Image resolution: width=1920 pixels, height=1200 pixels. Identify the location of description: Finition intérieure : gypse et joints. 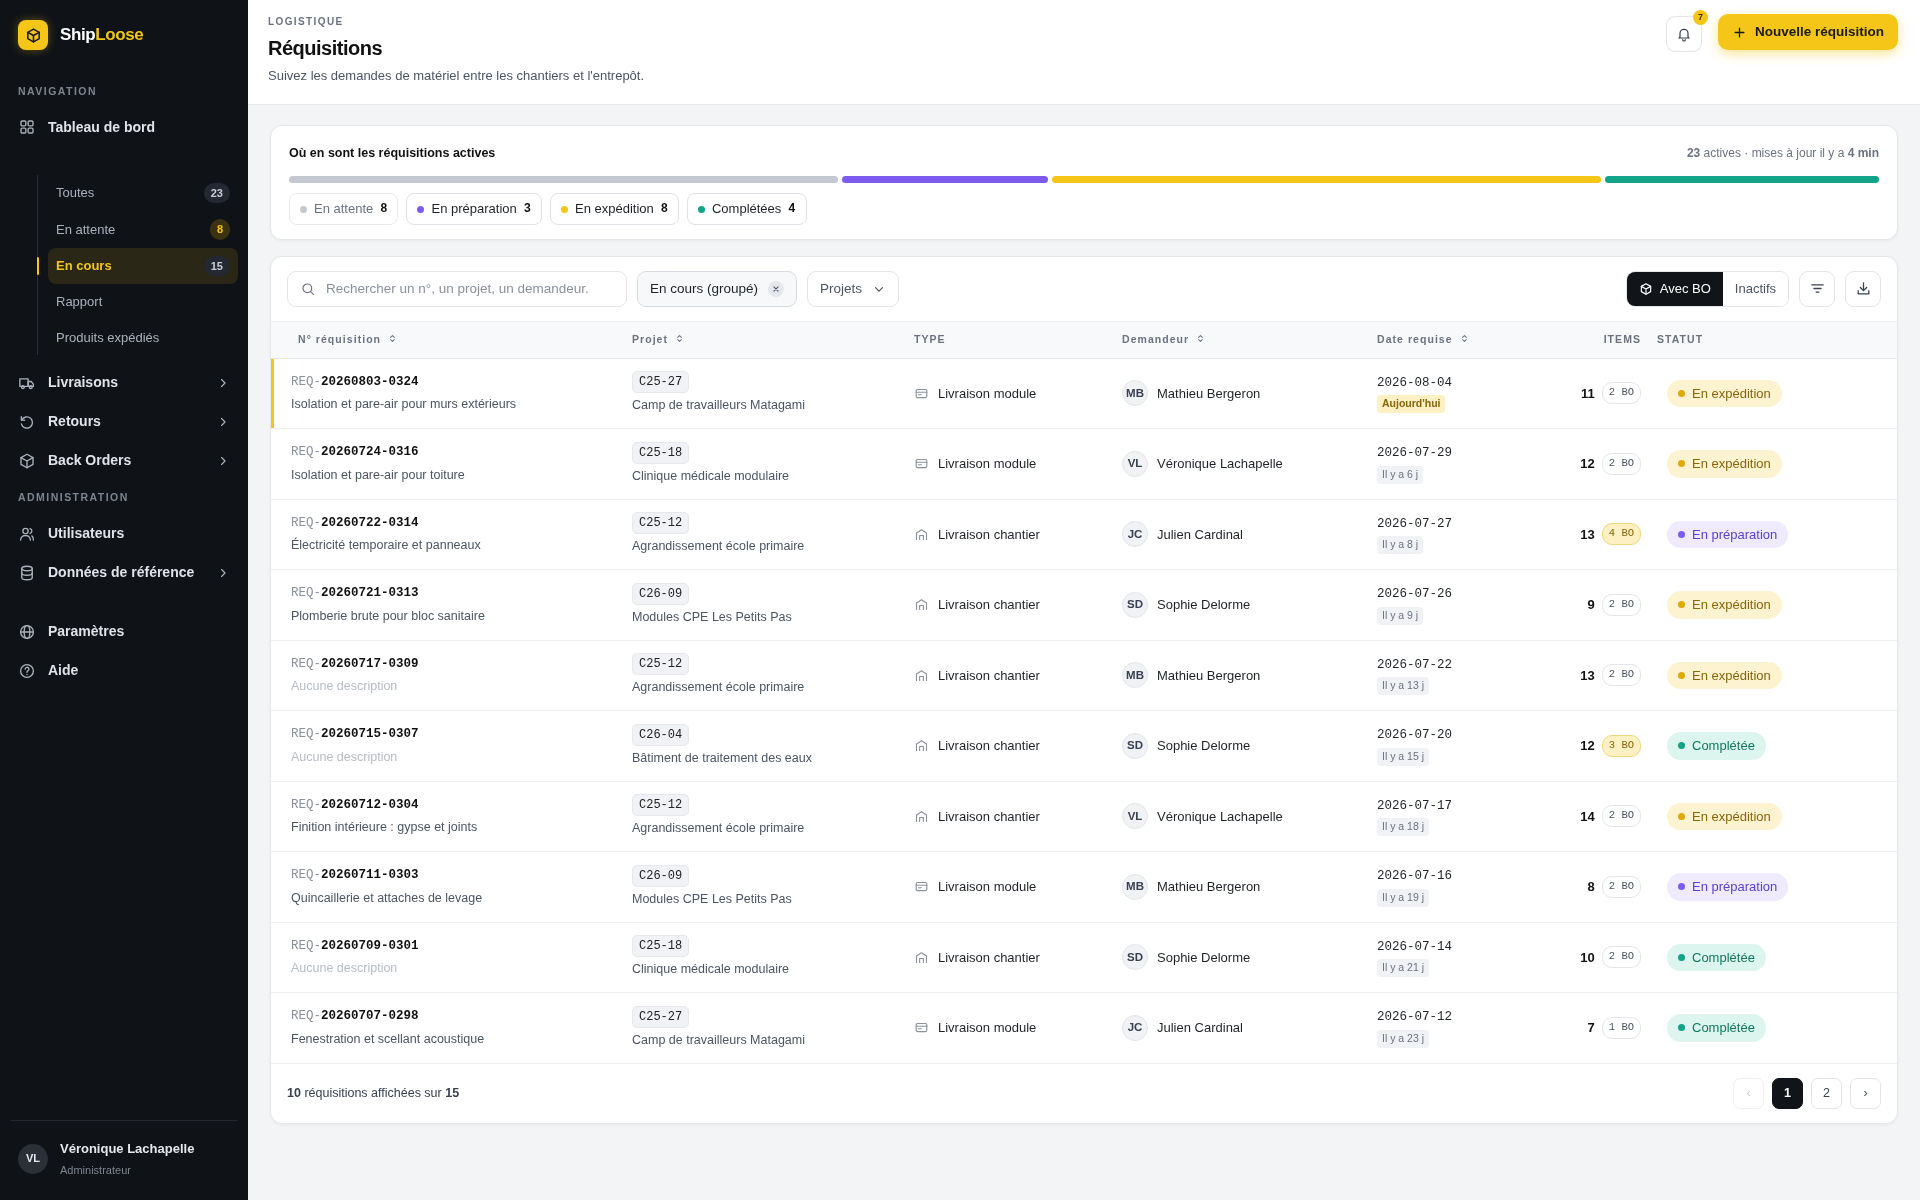
(385, 828).